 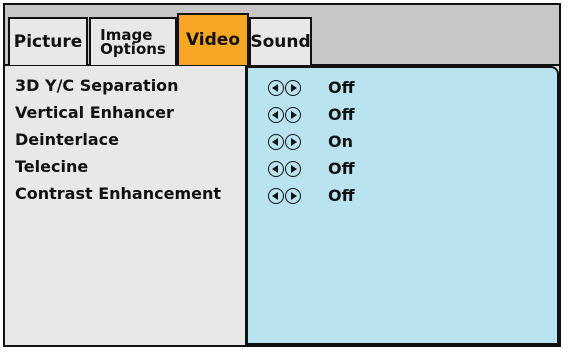 I want to click on setting-value-contrast-enhancement: Off, so click(x=341, y=195).